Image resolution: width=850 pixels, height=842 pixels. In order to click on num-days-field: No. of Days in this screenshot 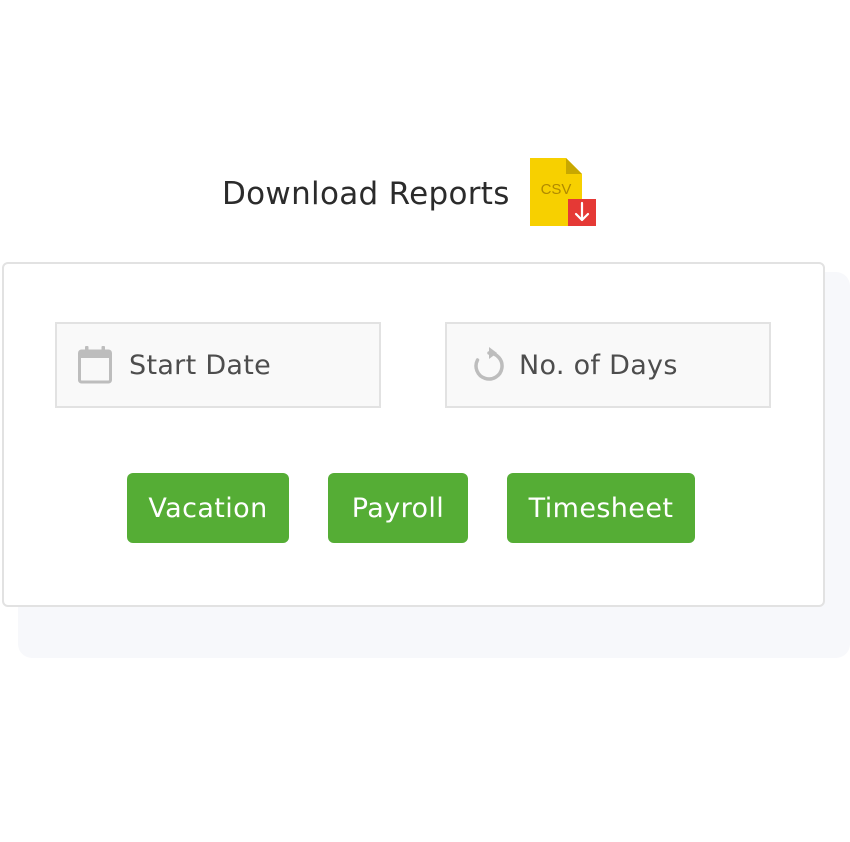, I will do `click(608, 365)`.